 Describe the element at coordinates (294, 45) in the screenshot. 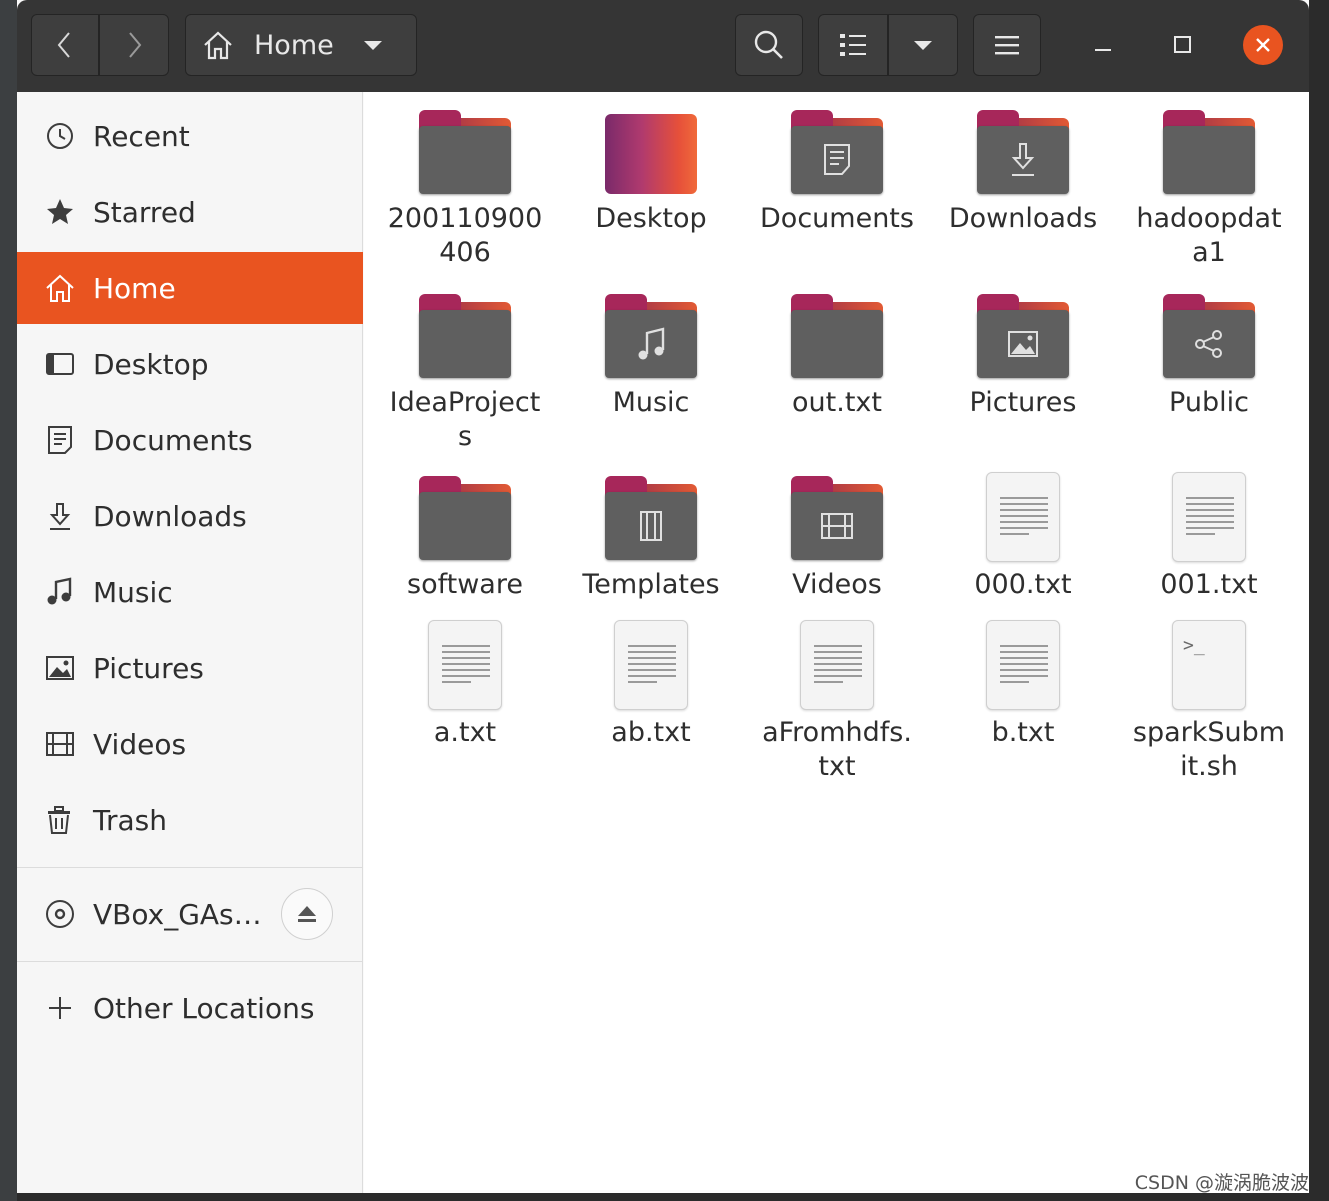

I see `path-label: Home` at that location.